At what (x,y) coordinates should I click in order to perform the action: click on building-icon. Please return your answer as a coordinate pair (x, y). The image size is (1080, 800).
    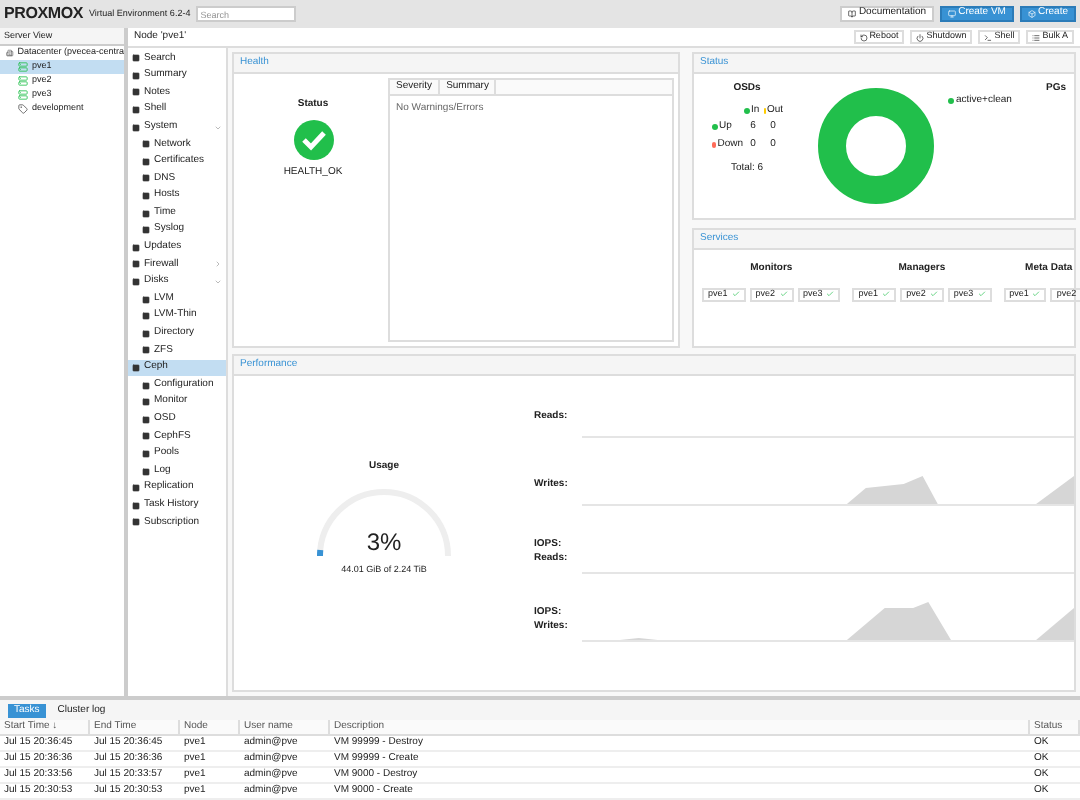
    Looking at the image, I should click on (10, 53).